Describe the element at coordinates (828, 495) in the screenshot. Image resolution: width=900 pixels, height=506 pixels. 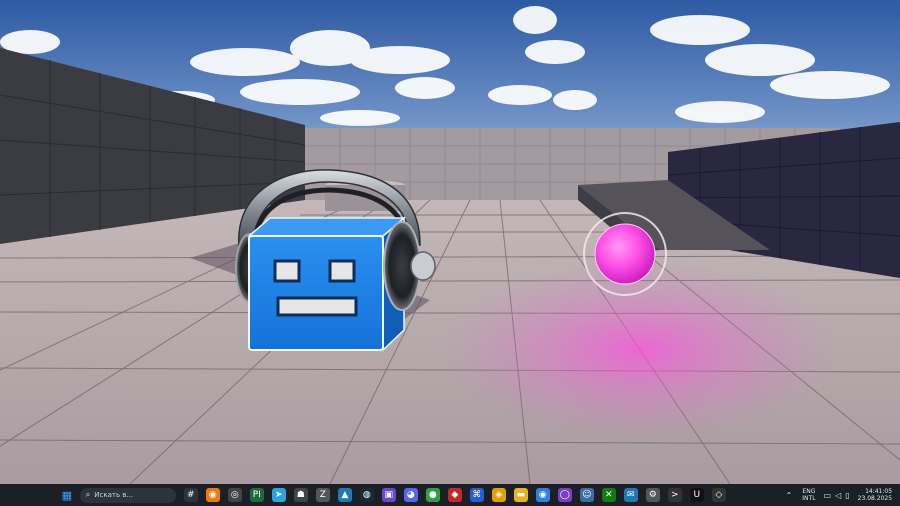
I see `monitor-icon: ▭` at that location.